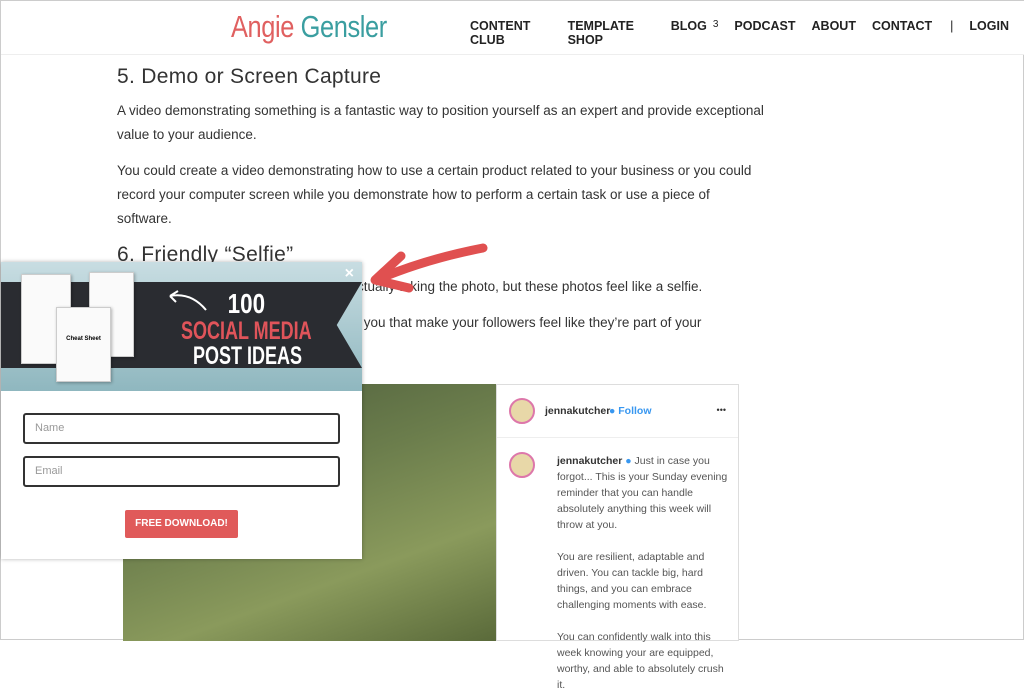 This screenshot has height=693, width=1024. I want to click on red-arrow-icon, so click(429, 268).